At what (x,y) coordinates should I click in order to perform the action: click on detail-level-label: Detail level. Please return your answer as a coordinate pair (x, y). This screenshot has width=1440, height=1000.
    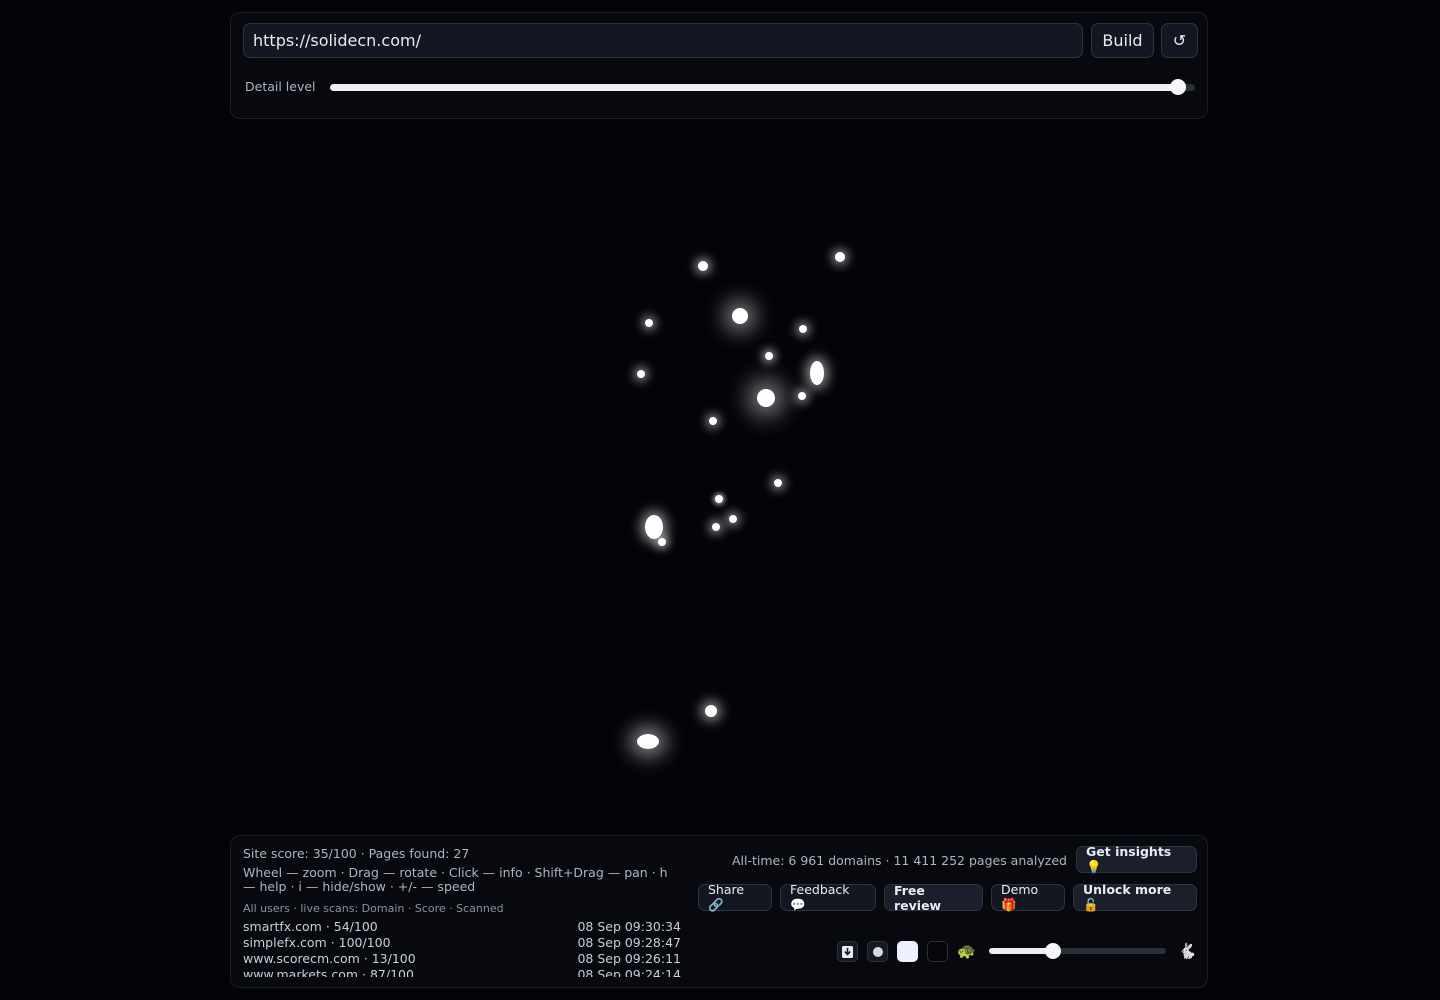
    Looking at the image, I should click on (280, 86).